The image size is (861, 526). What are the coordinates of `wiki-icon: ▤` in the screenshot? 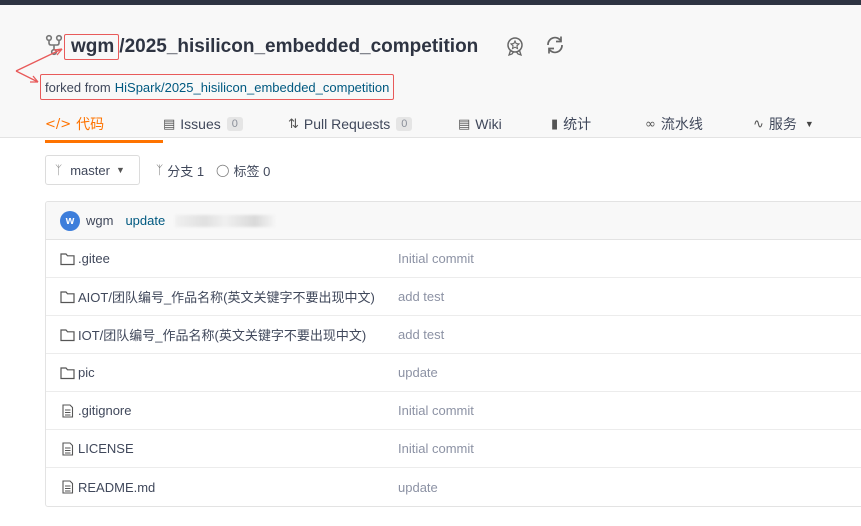 It's located at (464, 124).